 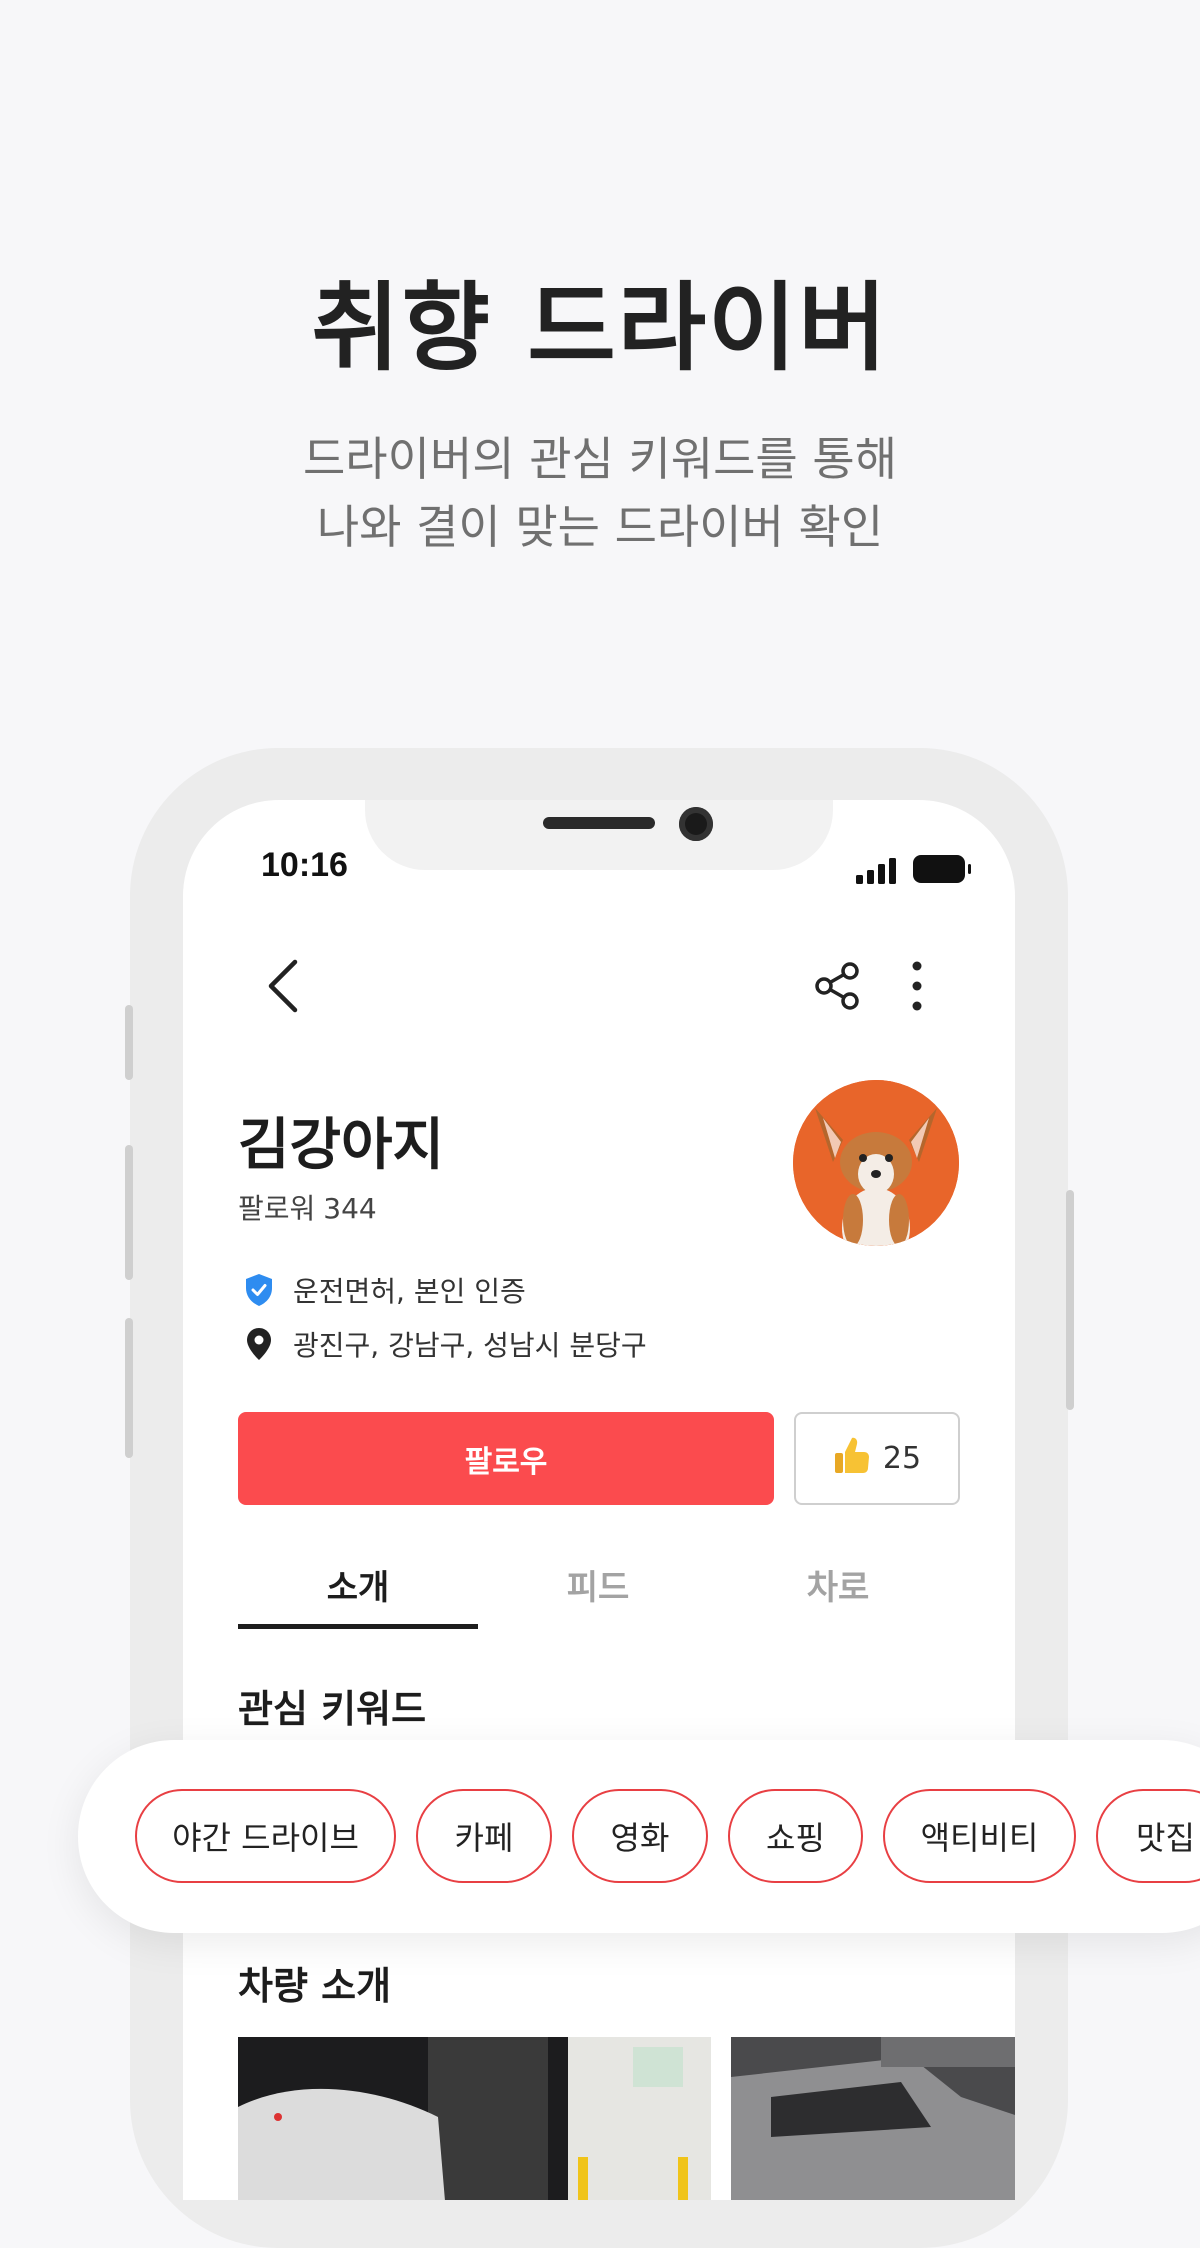 I want to click on location-row: 광진구, 강남구, 성남시 분당구, so click(x=445, y=1344).